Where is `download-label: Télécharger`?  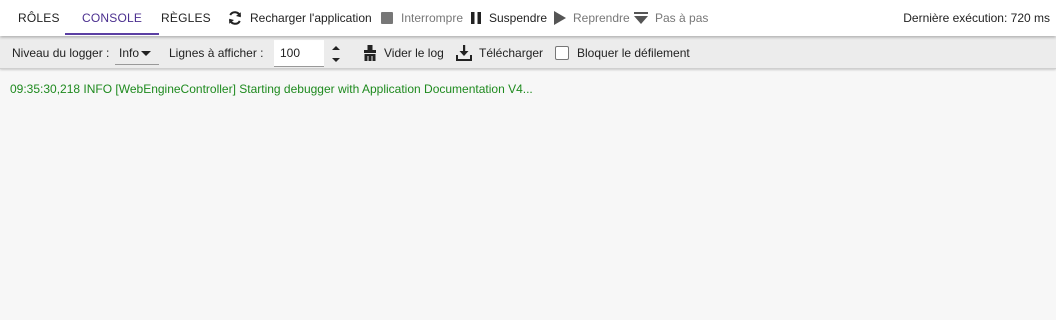
download-label: Télécharger is located at coordinates (511, 53).